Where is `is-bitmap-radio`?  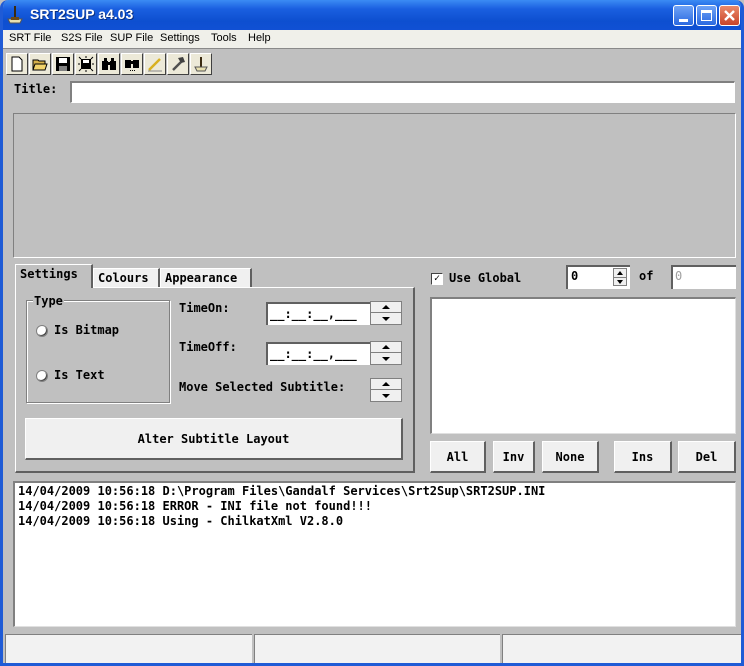
is-bitmap-radio is located at coordinates (42, 331).